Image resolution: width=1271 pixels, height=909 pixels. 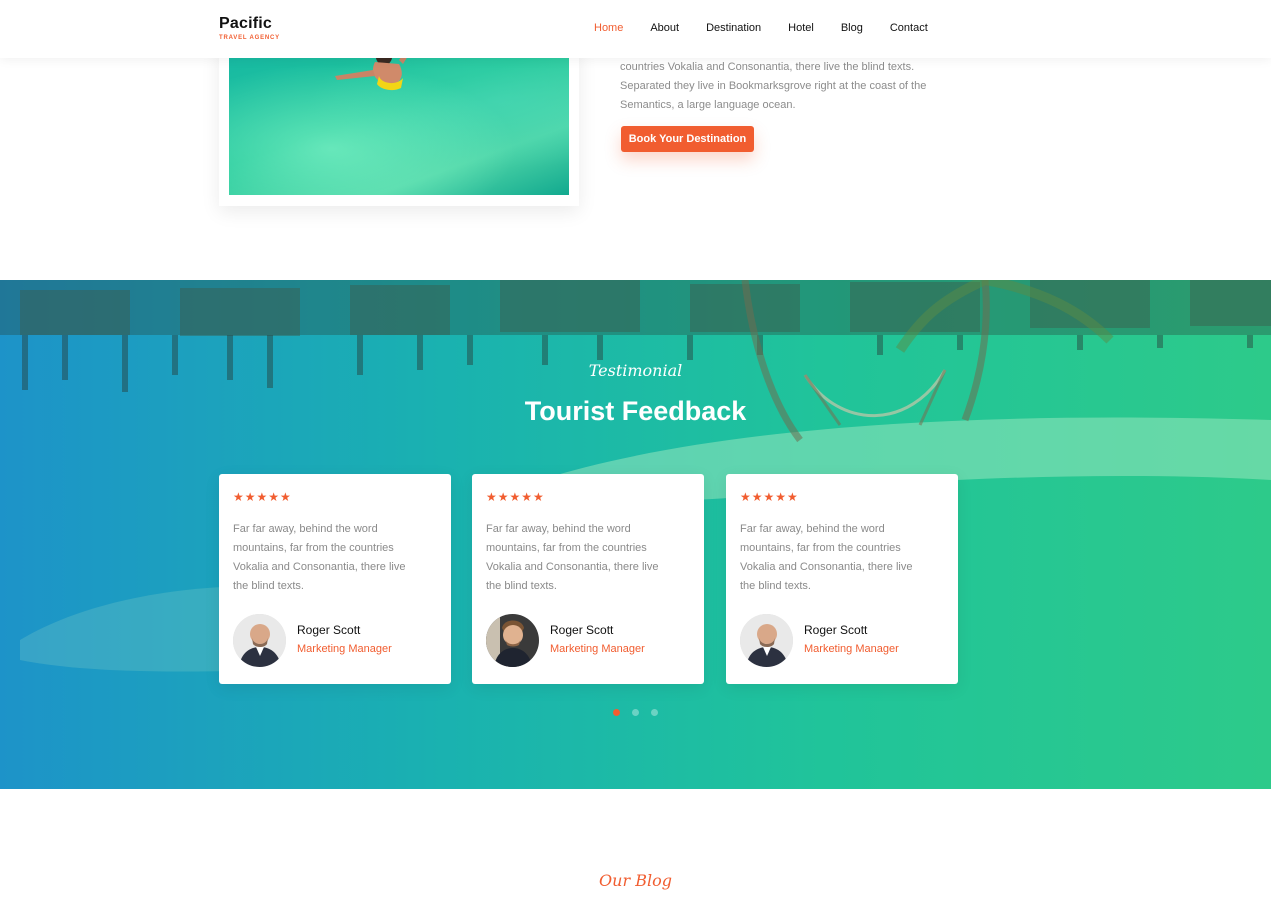 What do you see at coordinates (852, 28) in the screenshot?
I see `nav-item-blog: Blog` at bounding box center [852, 28].